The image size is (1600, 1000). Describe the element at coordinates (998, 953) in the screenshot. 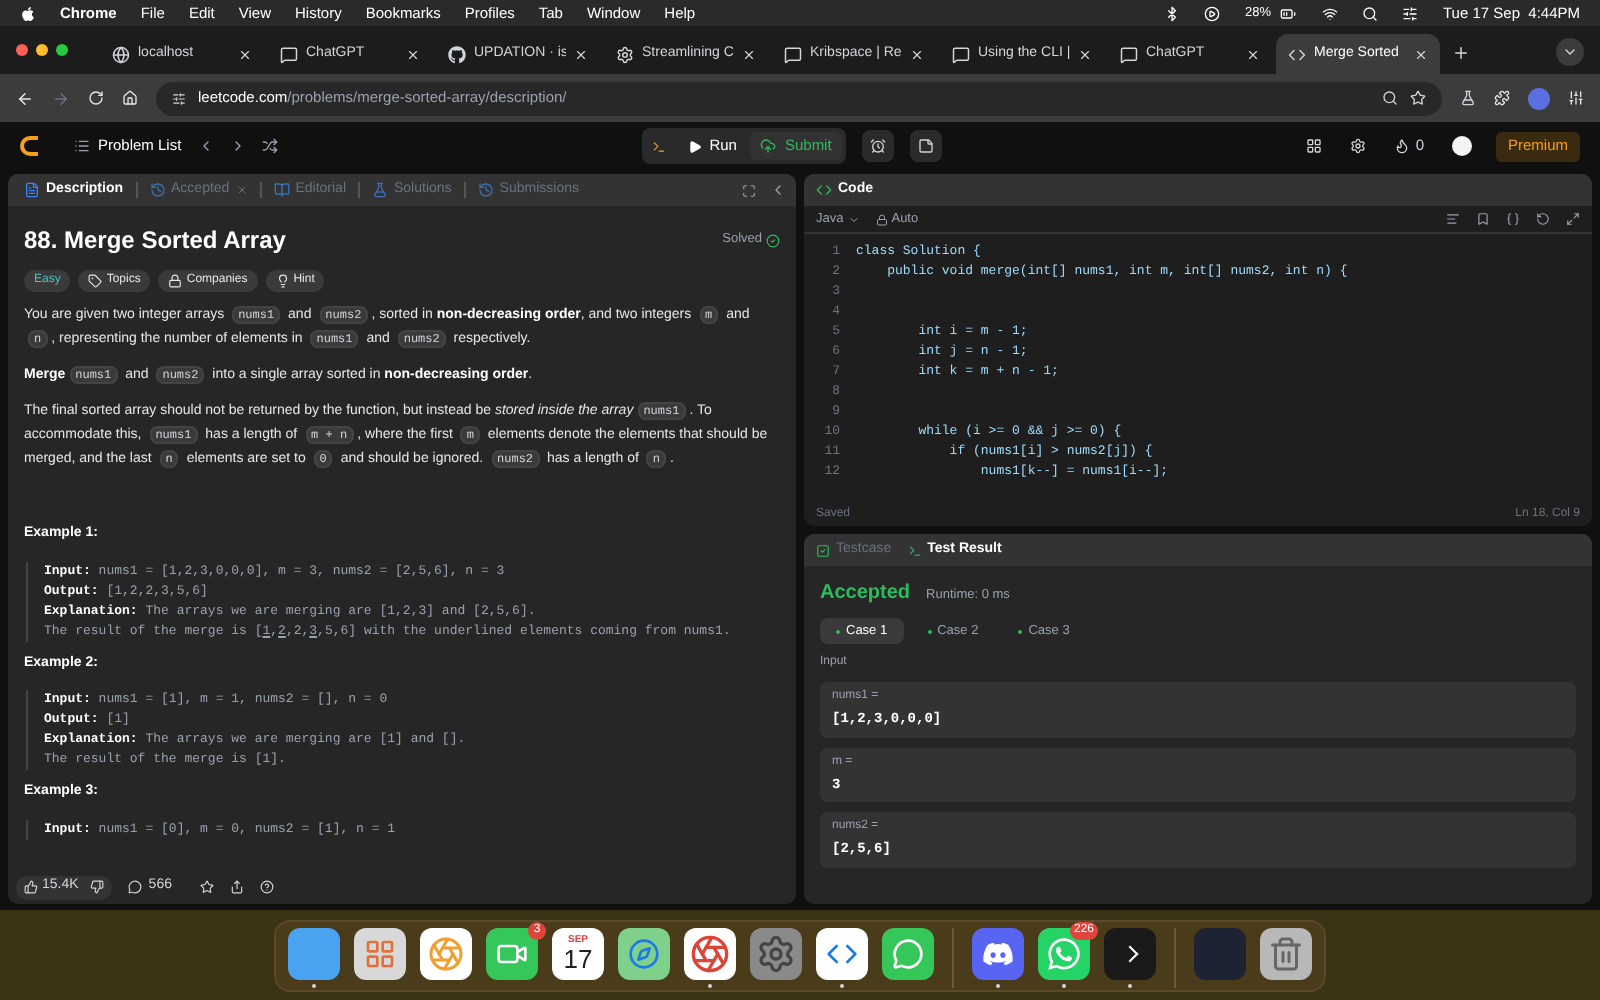

I see `discord-icon` at that location.